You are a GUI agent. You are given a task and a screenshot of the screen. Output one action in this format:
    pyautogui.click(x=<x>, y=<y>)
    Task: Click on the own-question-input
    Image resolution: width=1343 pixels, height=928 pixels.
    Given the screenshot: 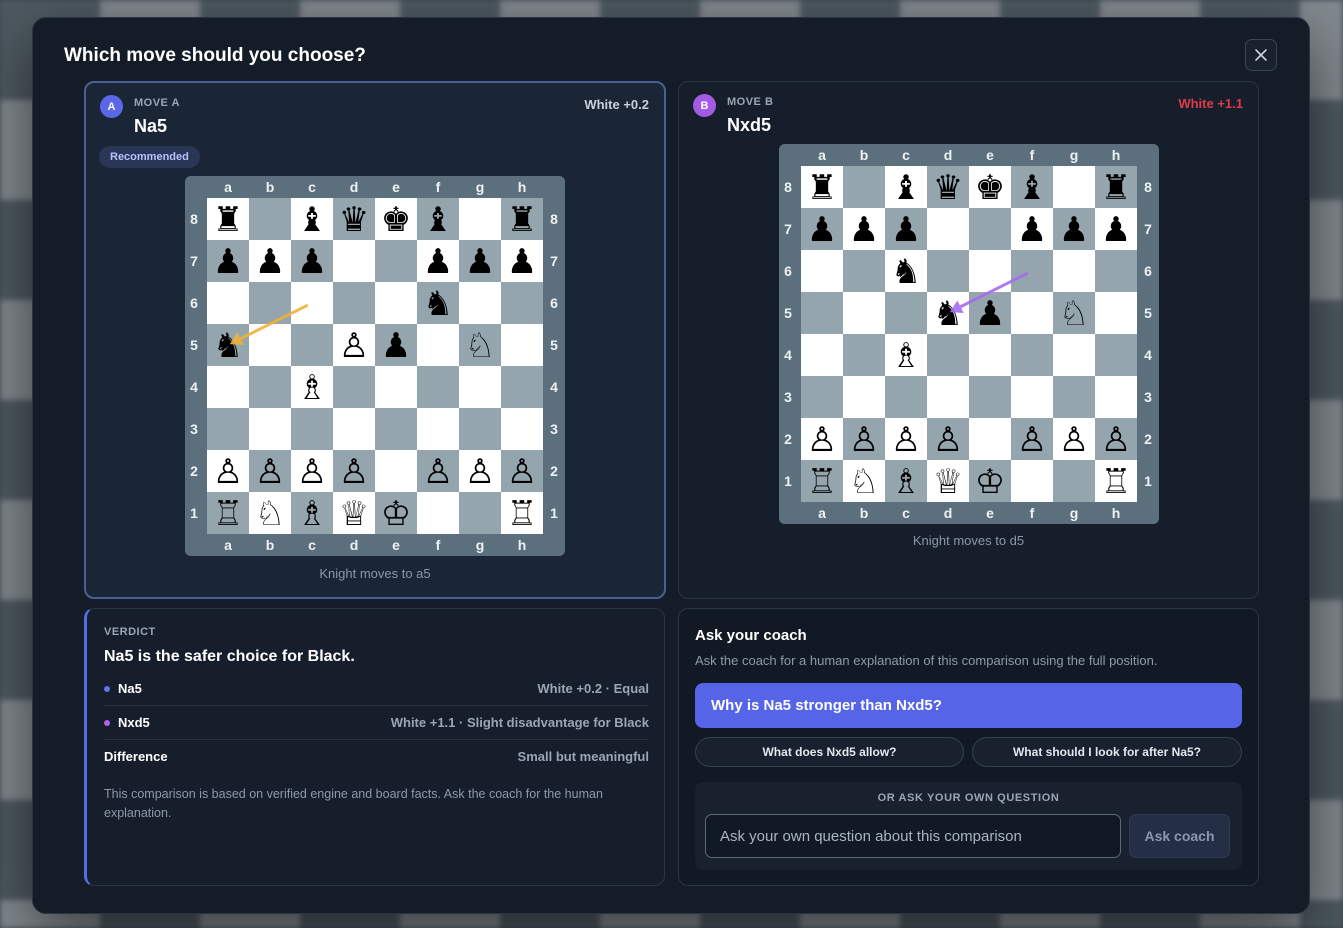 What is the action you would take?
    pyautogui.click(x=913, y=836)
    